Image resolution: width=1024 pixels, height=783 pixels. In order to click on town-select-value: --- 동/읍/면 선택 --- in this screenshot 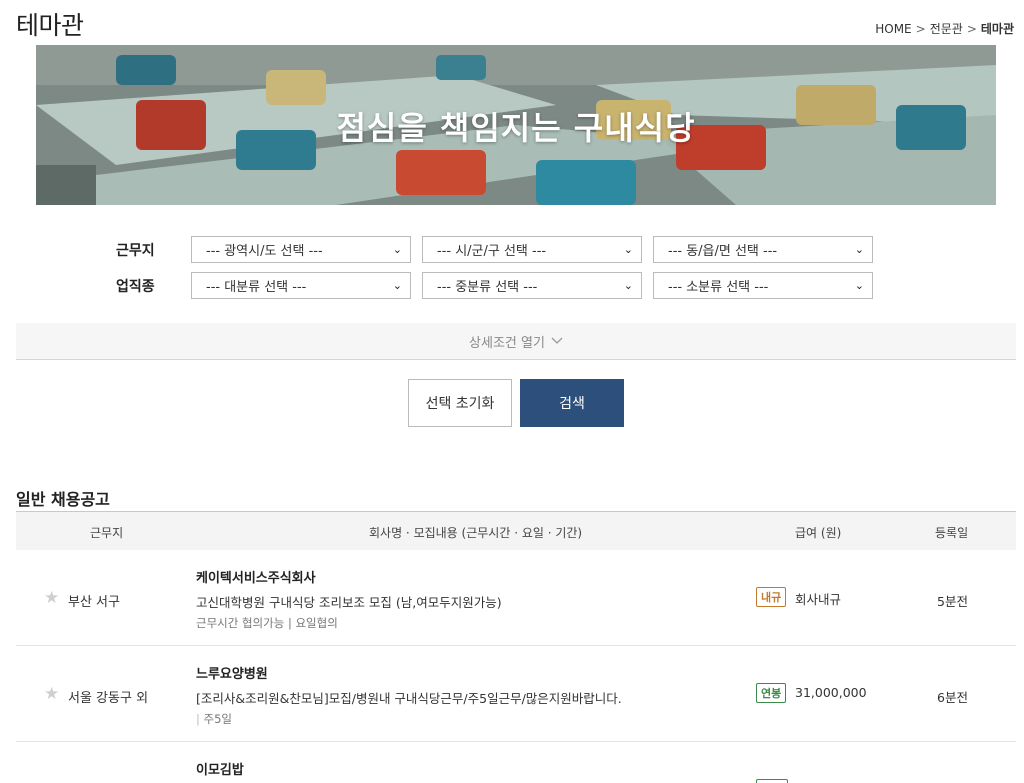, I will do `click(723, 251)`.